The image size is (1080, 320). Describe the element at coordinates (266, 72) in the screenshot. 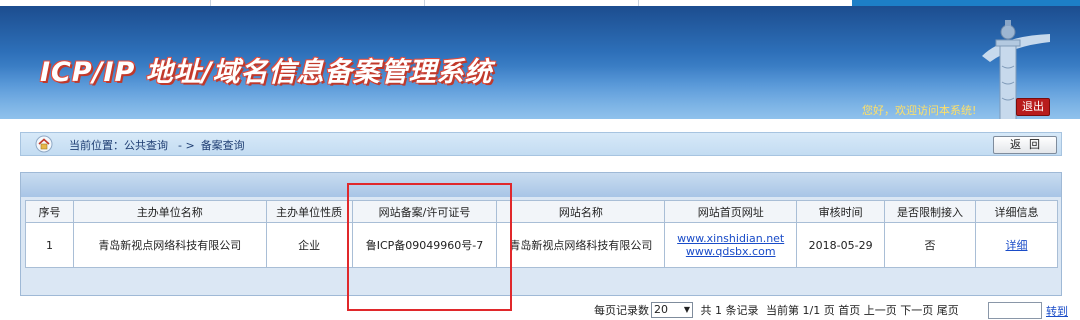

I see `app-title: ICP/IP 地址/域名信息备案管理系统` at that location.